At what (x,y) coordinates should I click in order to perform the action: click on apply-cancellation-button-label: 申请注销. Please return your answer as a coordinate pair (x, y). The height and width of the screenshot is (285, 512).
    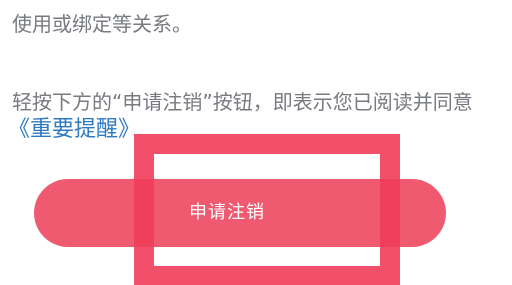
    Looking at the image, I should click on (227, 212).